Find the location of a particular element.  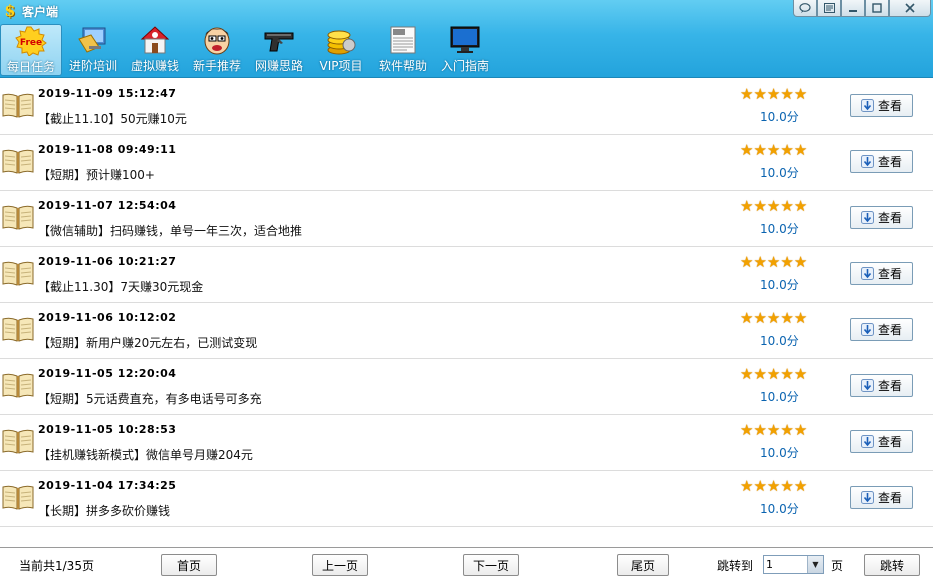

tab-daily-tasks: Free 每日任务 is located at coordinates (31, 50).